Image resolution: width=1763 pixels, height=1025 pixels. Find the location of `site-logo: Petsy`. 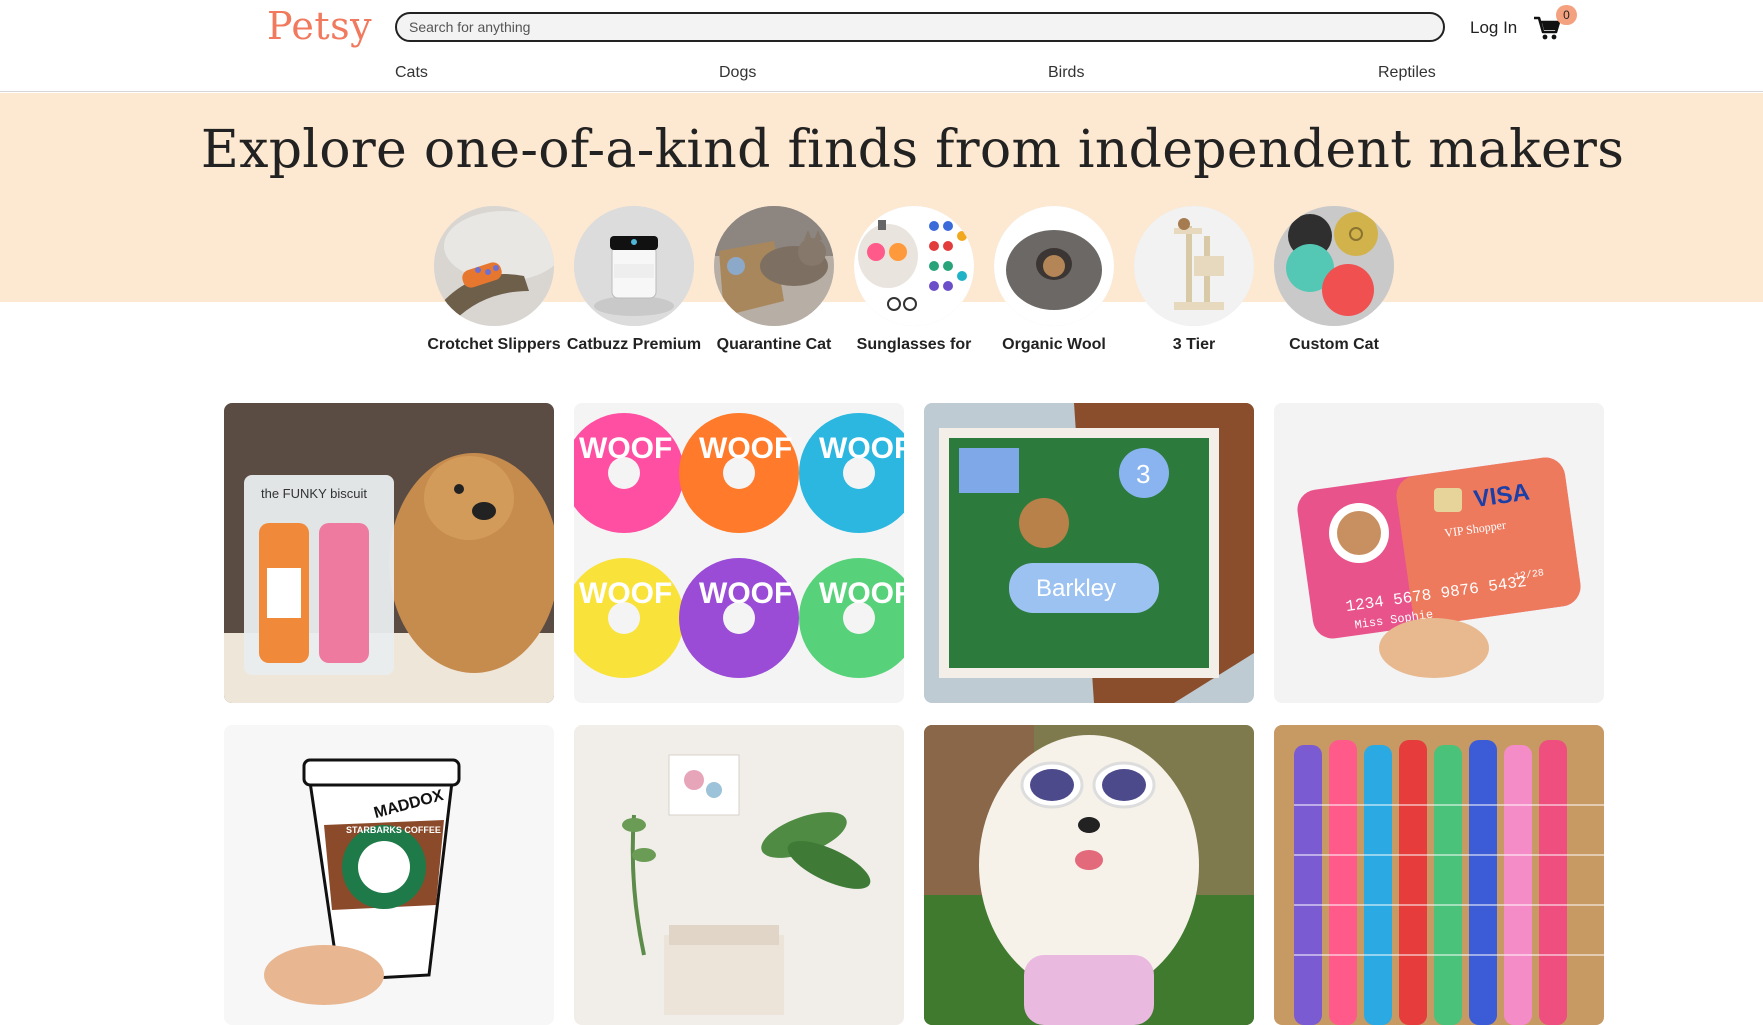

site-logo: Petsy is located at coordinates (319, 26).